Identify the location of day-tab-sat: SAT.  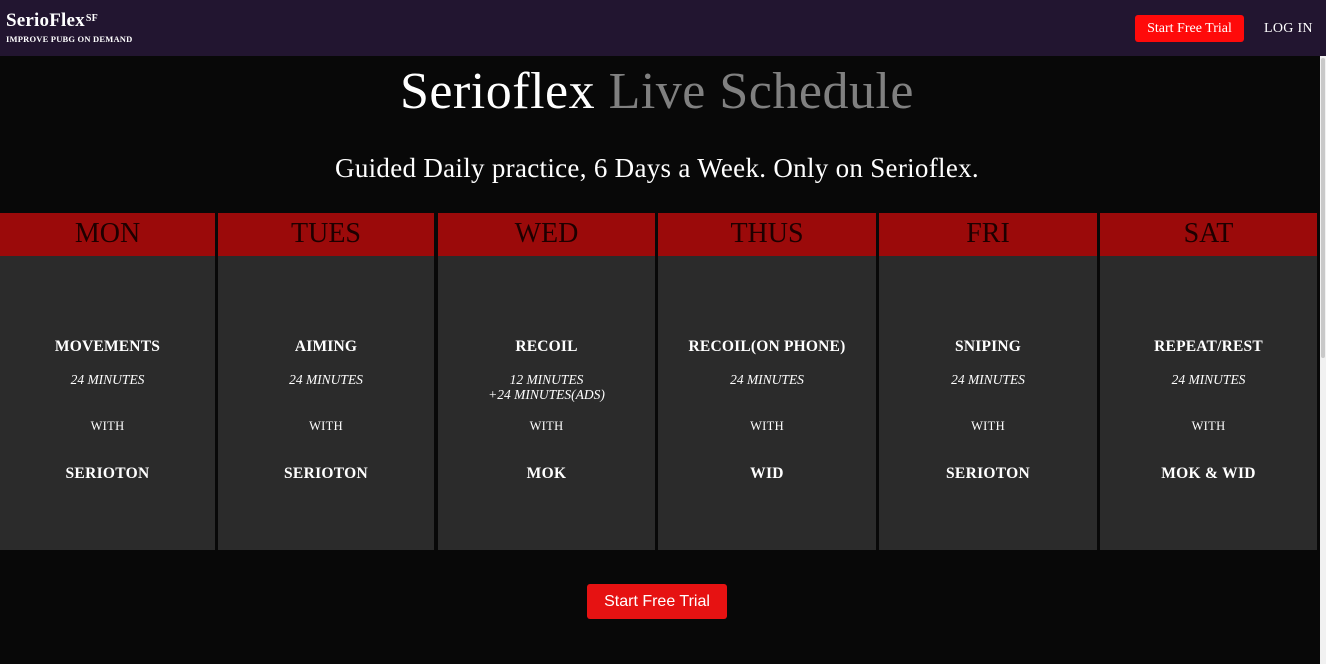
(1208, 234).